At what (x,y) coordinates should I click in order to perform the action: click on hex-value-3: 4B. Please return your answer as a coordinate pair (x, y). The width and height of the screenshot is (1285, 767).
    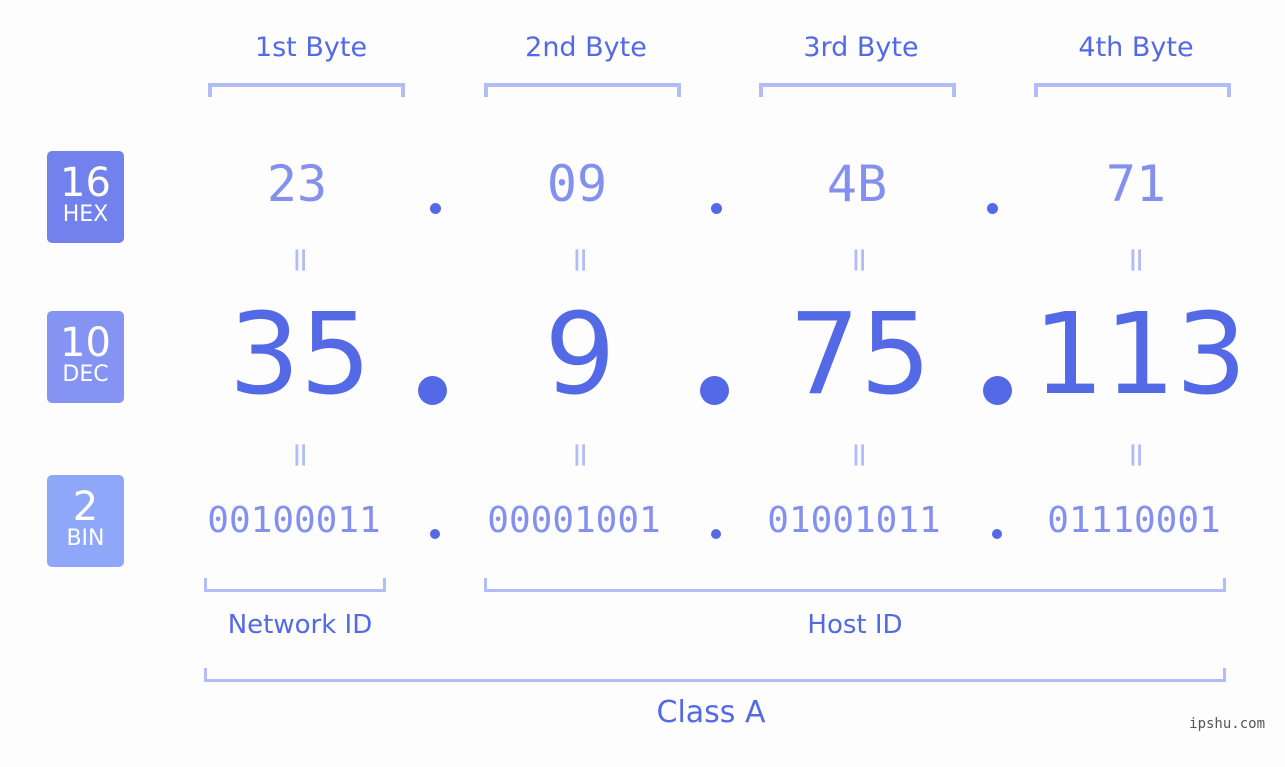
    Looking at the image, I should click on (857, 184).